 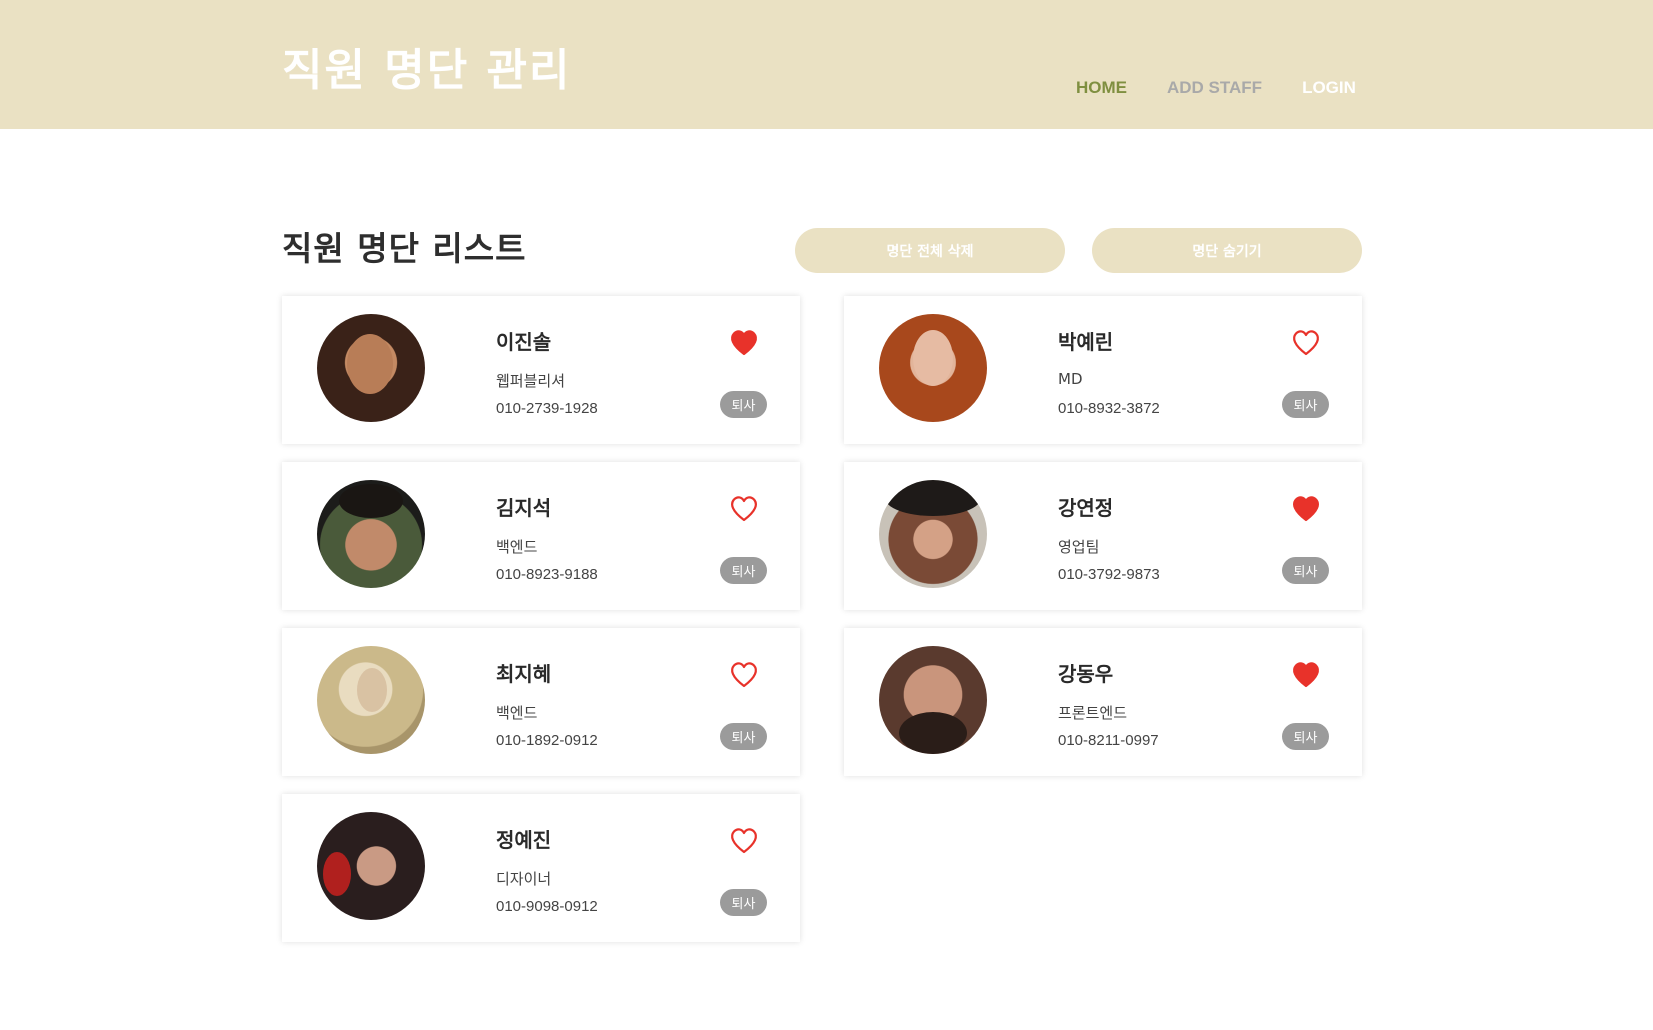 I want to click on staff-phone: 010-9098-0912, so click(x=547, y=906).